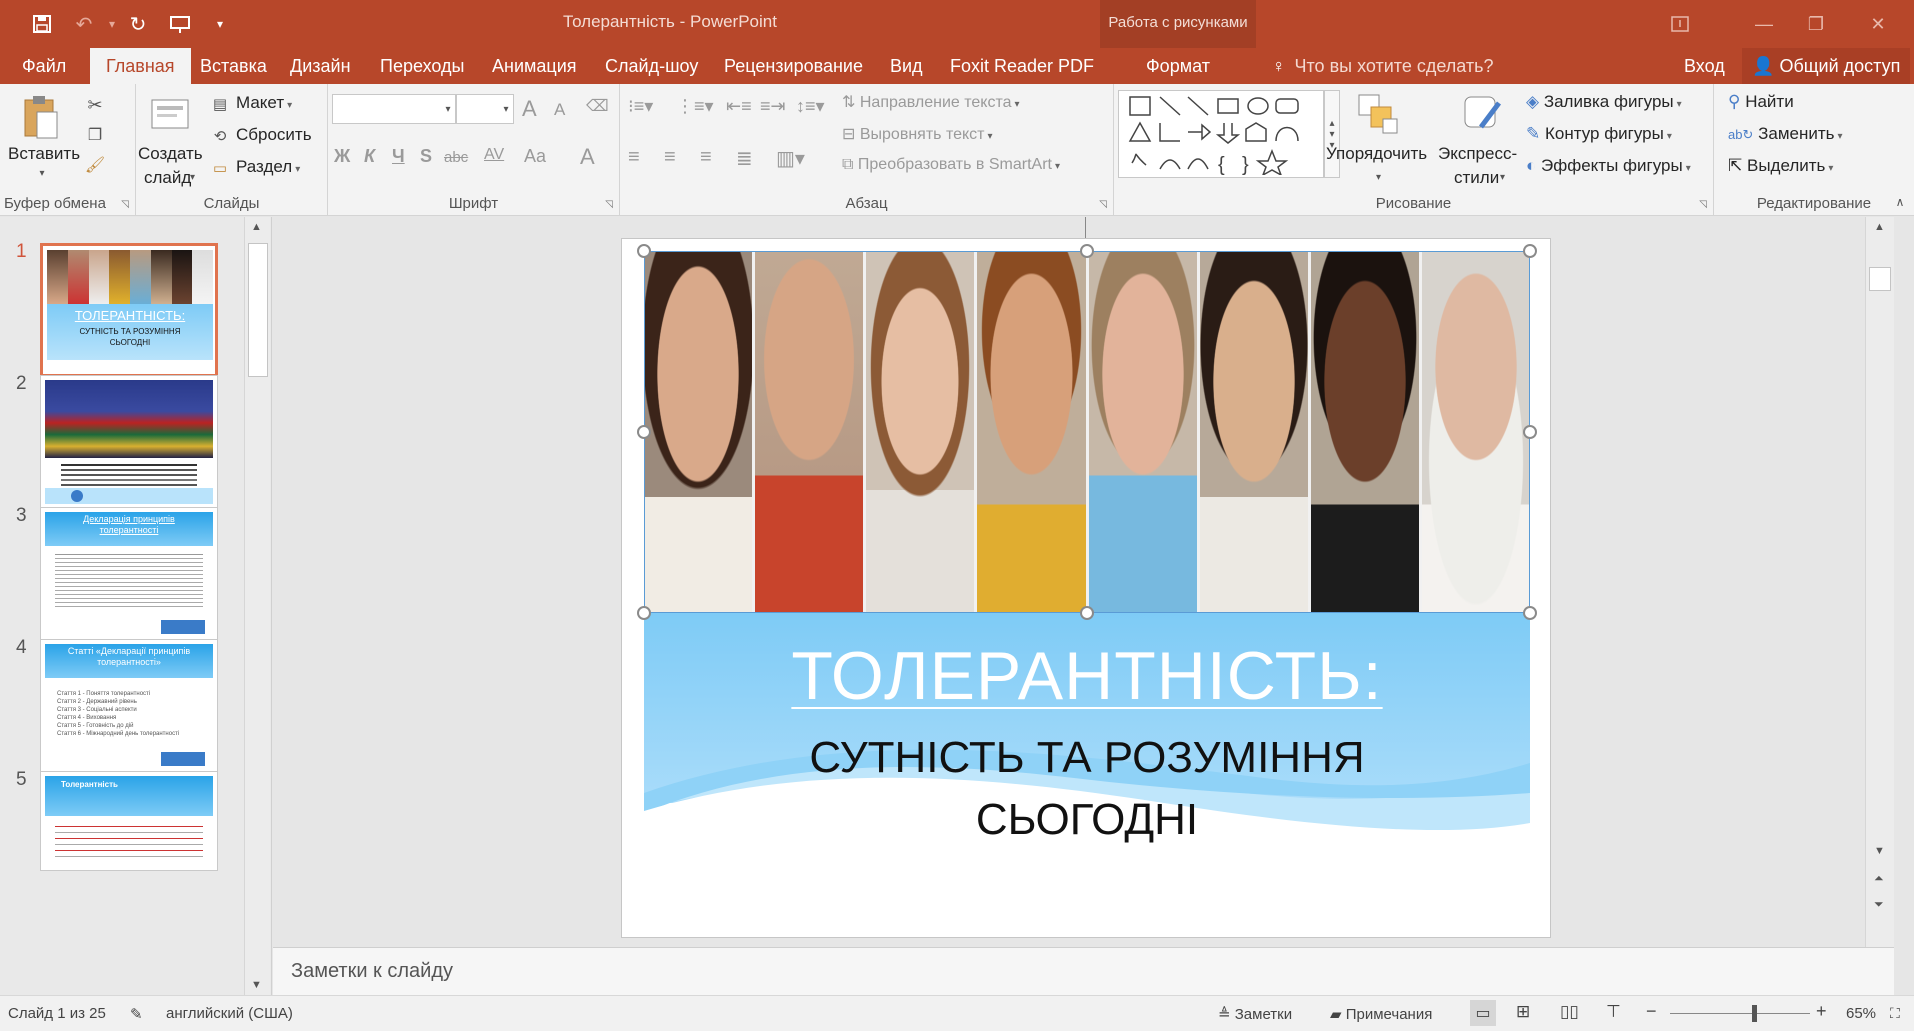 Image resolution: width=1914 pixels, height=1031 pixels. What do you see at coordinates (140, 66) in the screenshot?
I see `tab-home: Главная` at bounding box center [140, 66].